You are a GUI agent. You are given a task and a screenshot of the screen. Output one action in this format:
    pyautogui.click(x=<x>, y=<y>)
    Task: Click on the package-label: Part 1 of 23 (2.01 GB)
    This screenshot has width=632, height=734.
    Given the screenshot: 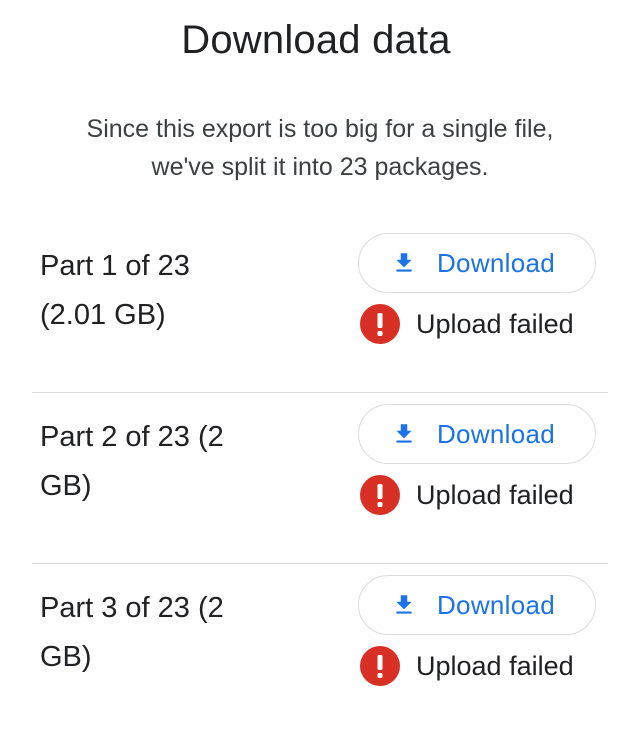 What is the action you would take?
    pyautogui.click(x=160, y=291)
    